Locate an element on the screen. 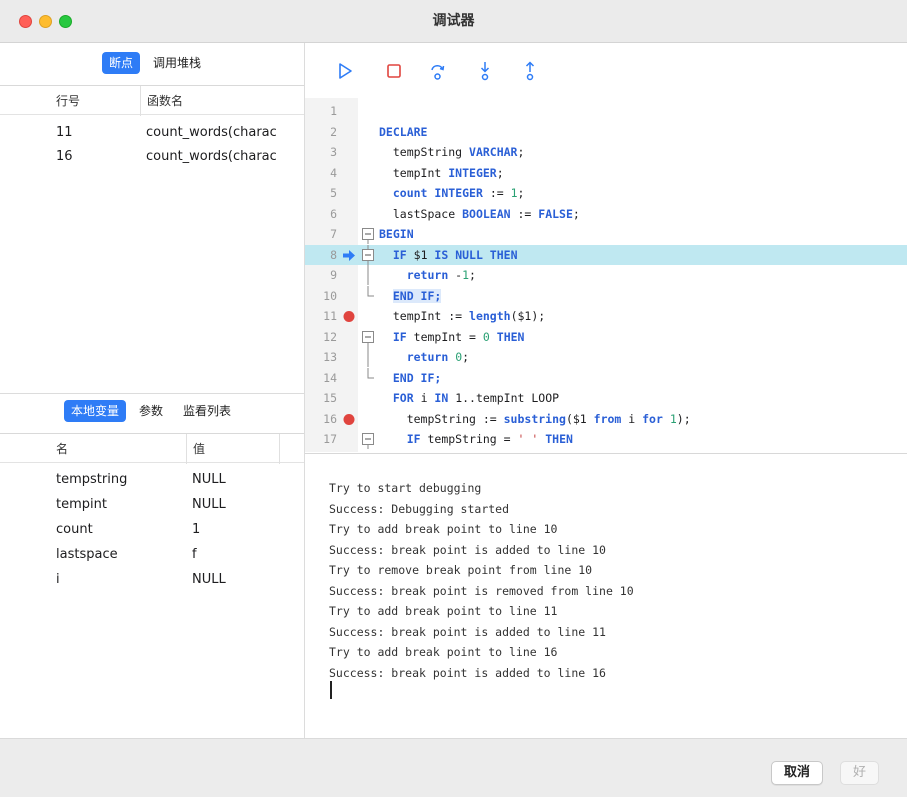  code-line-current: 8 IF $1 IS NULL THEN is located at coordinates (606, 254).